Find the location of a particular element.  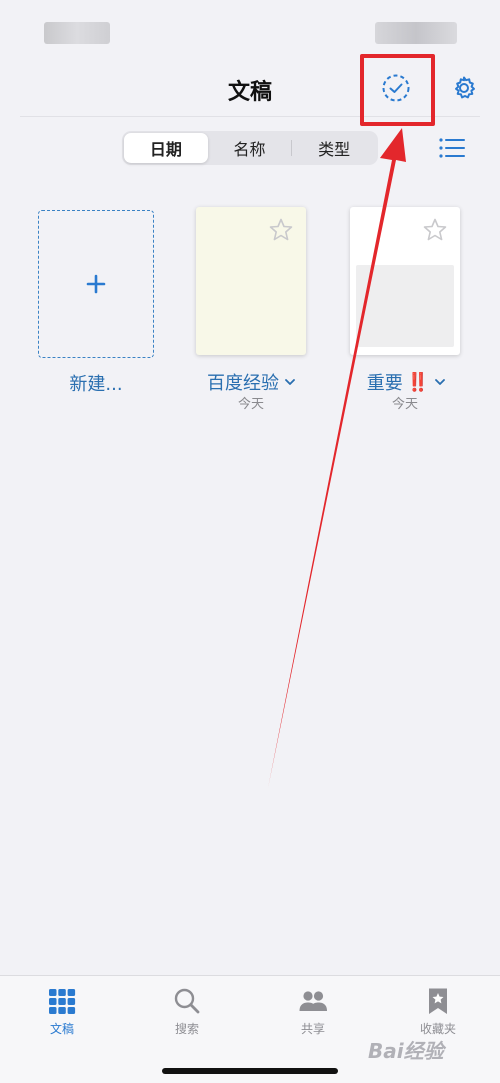

tab-favorites: 收藏夹 is located at coordinates (438, 1011).